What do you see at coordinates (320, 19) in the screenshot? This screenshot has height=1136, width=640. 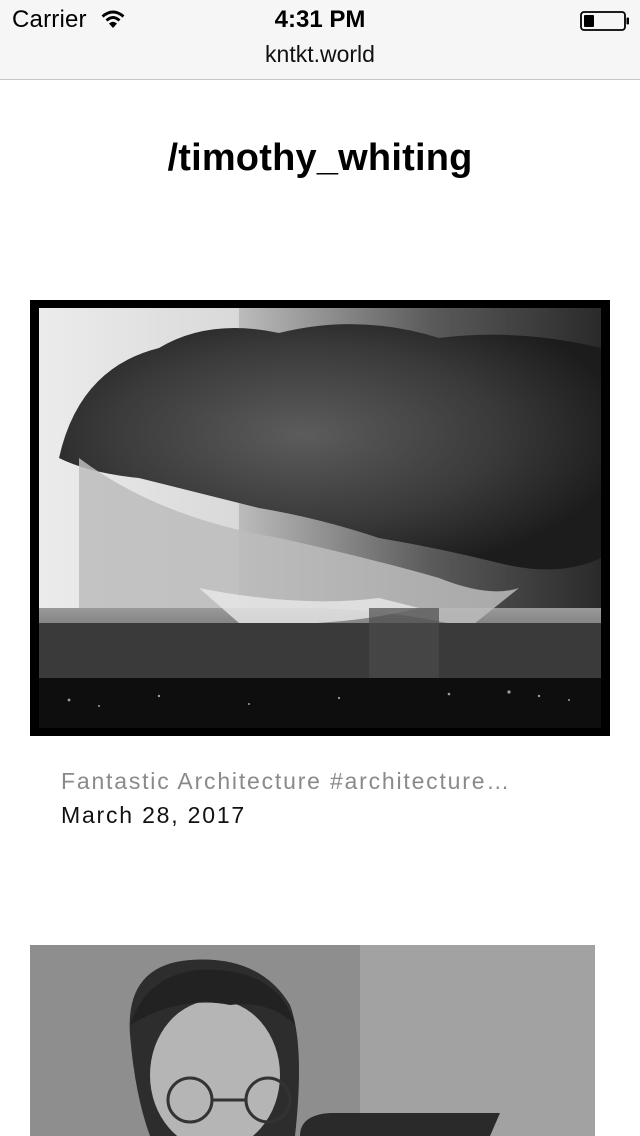 I see `clock: 4:31 PM` at bounding box center [320, 19].